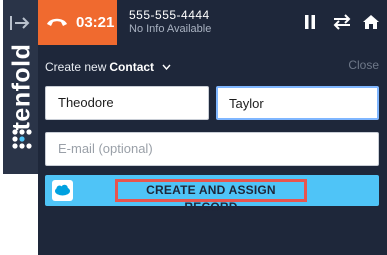 This screenshot has width=387, height=255. I want to click on collapse-arrow-icon, so click(20, 23).